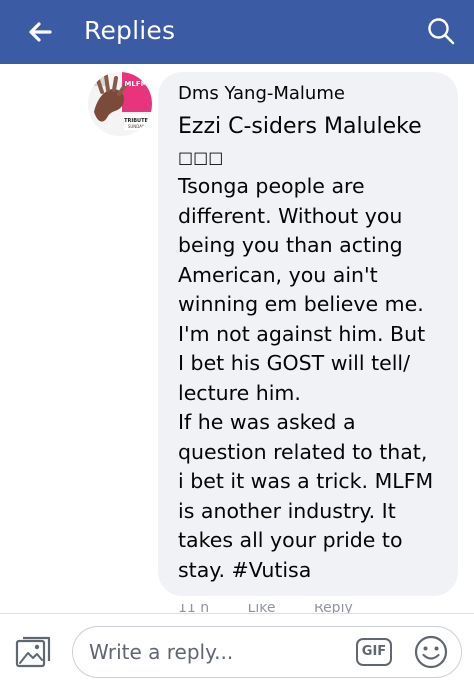 Image resolution: width=474 pixels, height=688 pixels. Describe the element at coordinates (294, 363) in the screenshot. I see `comment-line: I bet his GOST will tell/` at that location.